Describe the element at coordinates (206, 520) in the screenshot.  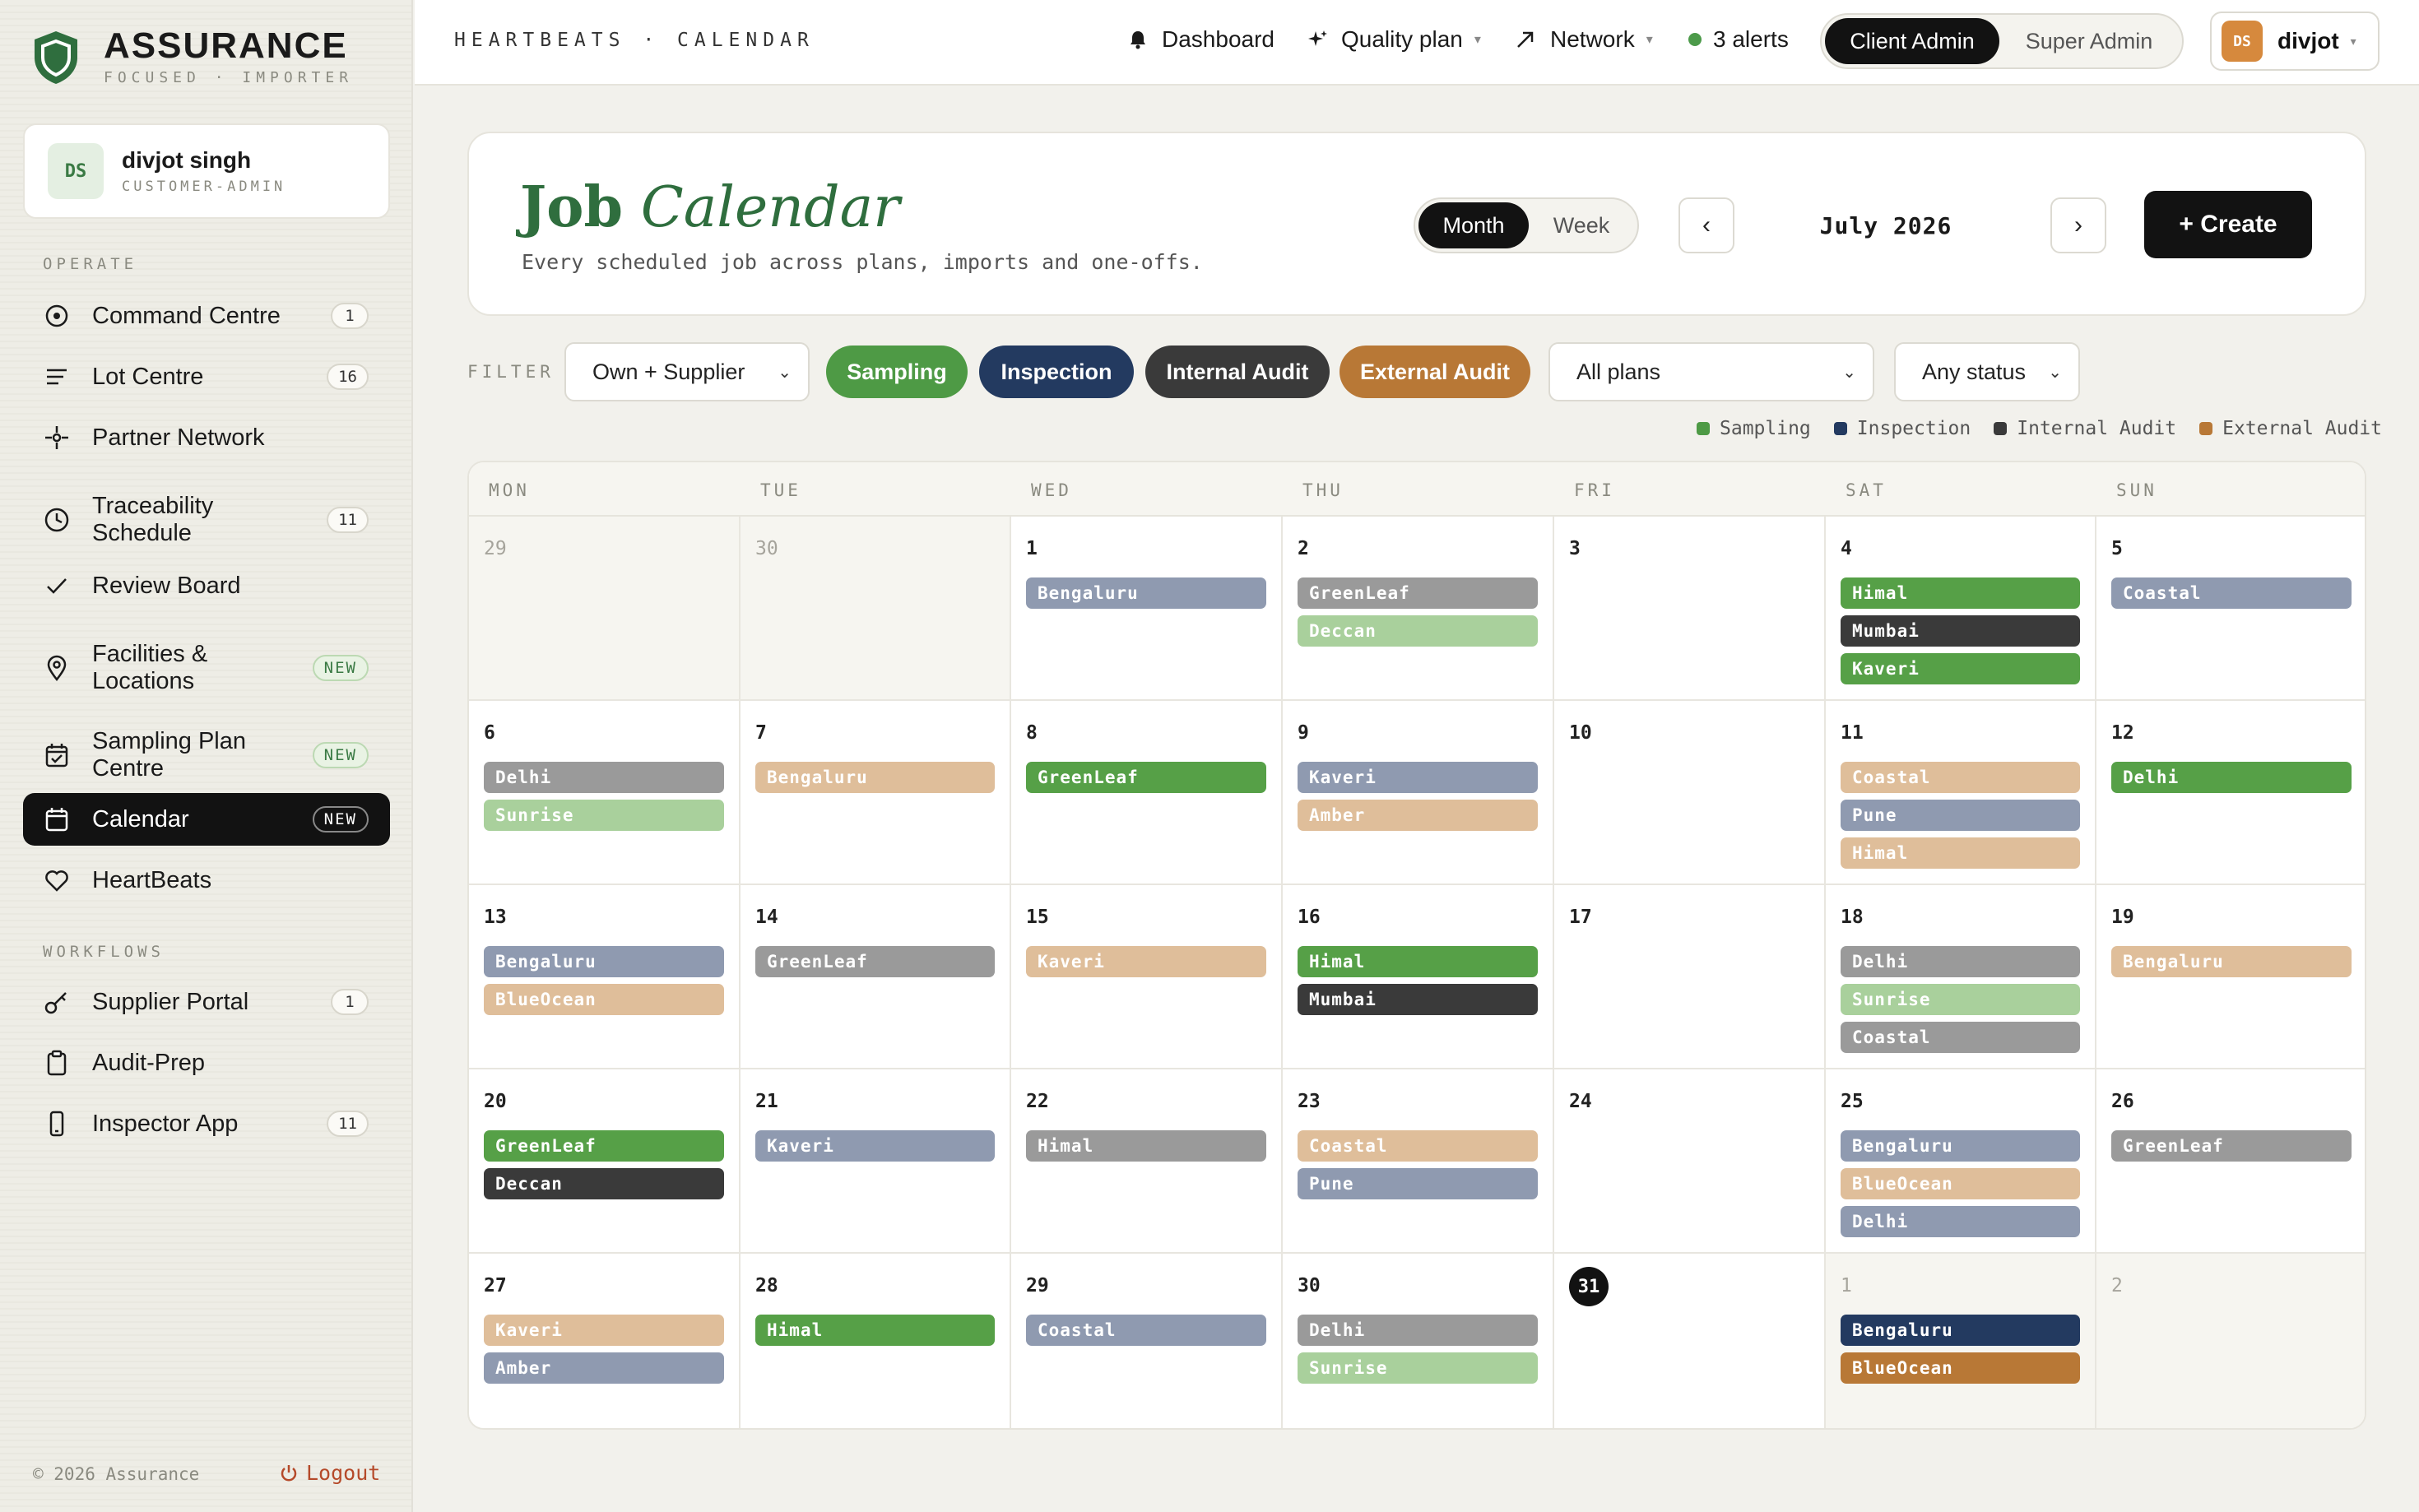
I see `sidebar-item-traceability-schedule: Traceability Schedule 11` at that location.